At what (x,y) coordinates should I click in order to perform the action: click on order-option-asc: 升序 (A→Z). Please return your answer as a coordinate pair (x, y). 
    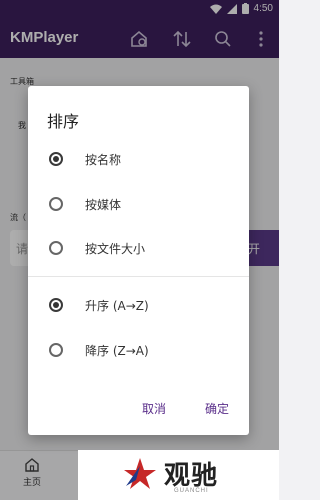
    Looking at the image, I should click on (138, 305).